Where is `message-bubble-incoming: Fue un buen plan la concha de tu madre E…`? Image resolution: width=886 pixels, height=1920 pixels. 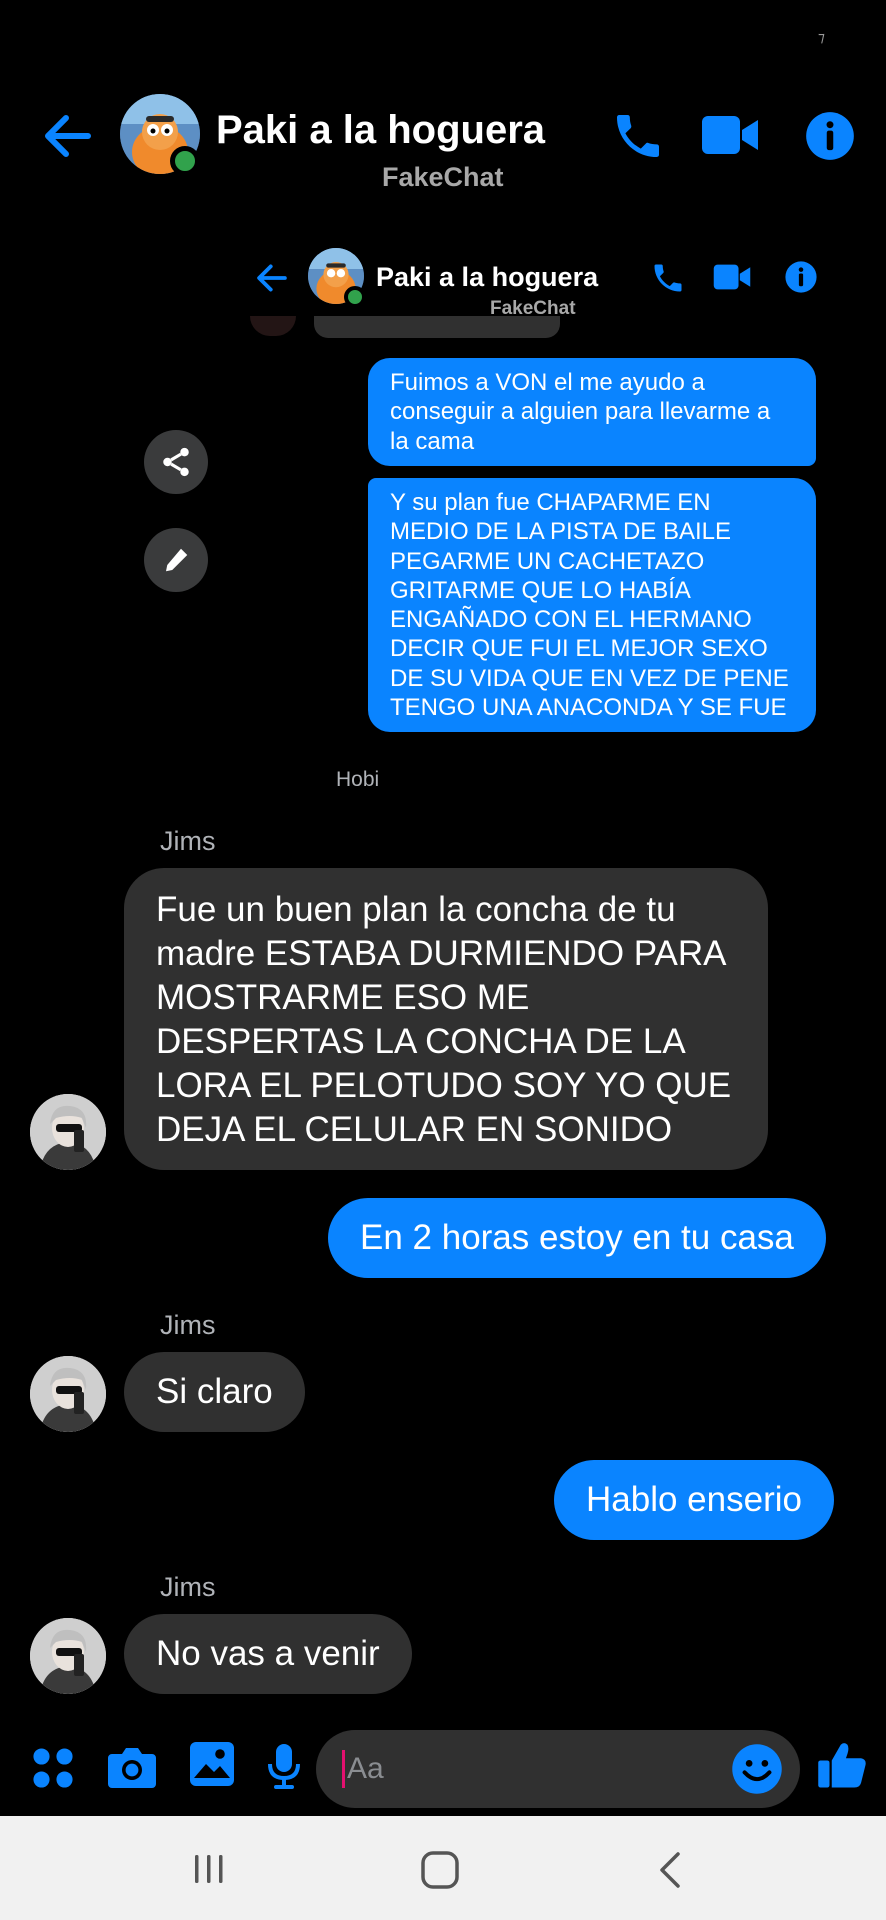
message-bubble-incoming: Fue un buen plan la concha de tu madre E… is located at coordinates (446, 1019).